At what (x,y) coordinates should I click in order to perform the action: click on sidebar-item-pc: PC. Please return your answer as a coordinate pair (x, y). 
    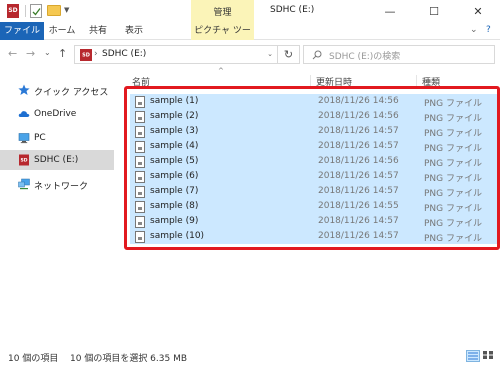
    Looking at the image, I should click on (57, 138).